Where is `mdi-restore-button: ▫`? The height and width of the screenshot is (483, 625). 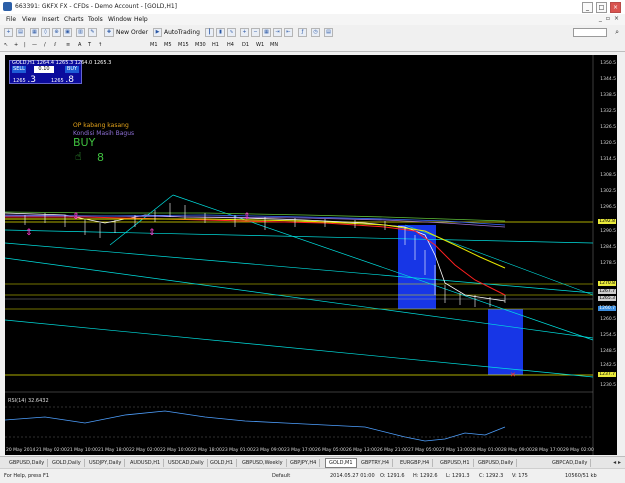 mdi-restore-button: ▫ is located at coordinates (608, 18).